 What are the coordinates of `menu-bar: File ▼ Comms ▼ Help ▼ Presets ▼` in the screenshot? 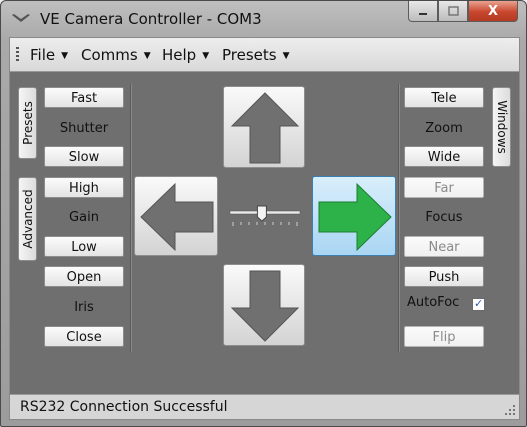 It's located at (264, 55).